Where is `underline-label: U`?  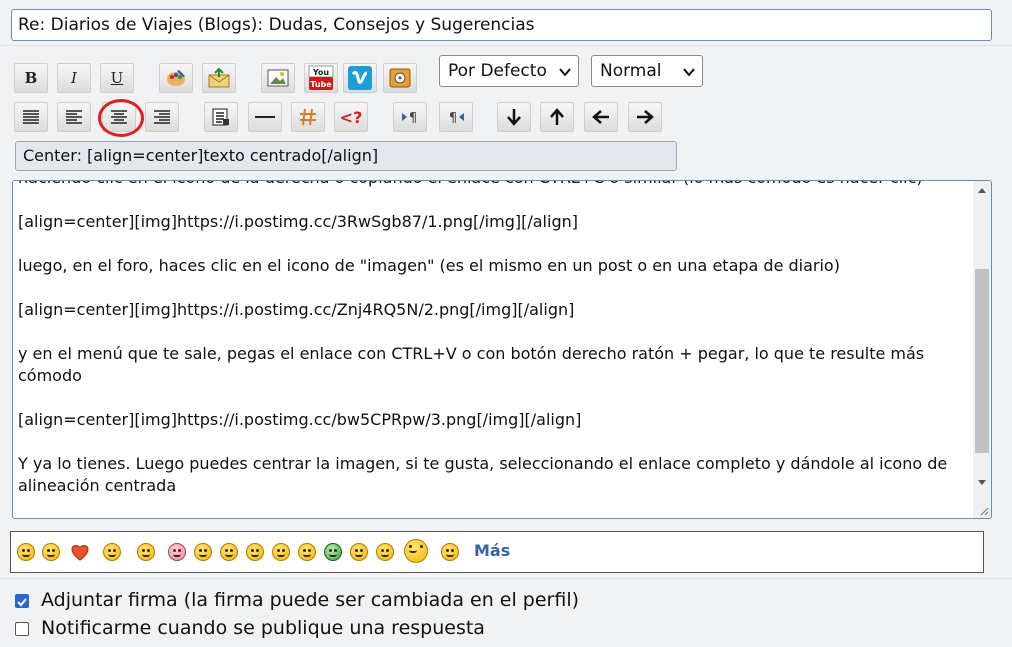 underline-label: U is located at coordinates (117, 78).